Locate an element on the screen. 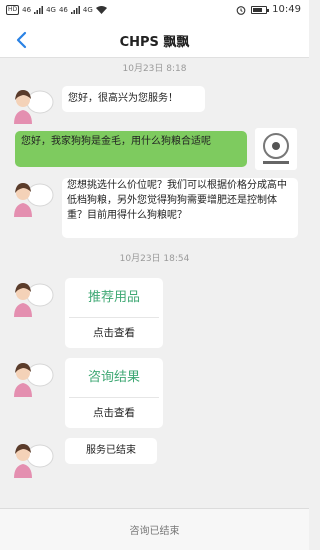 This screenshot has height=550, width=320. user-avatar-icon is located at coordinates (276, 149).